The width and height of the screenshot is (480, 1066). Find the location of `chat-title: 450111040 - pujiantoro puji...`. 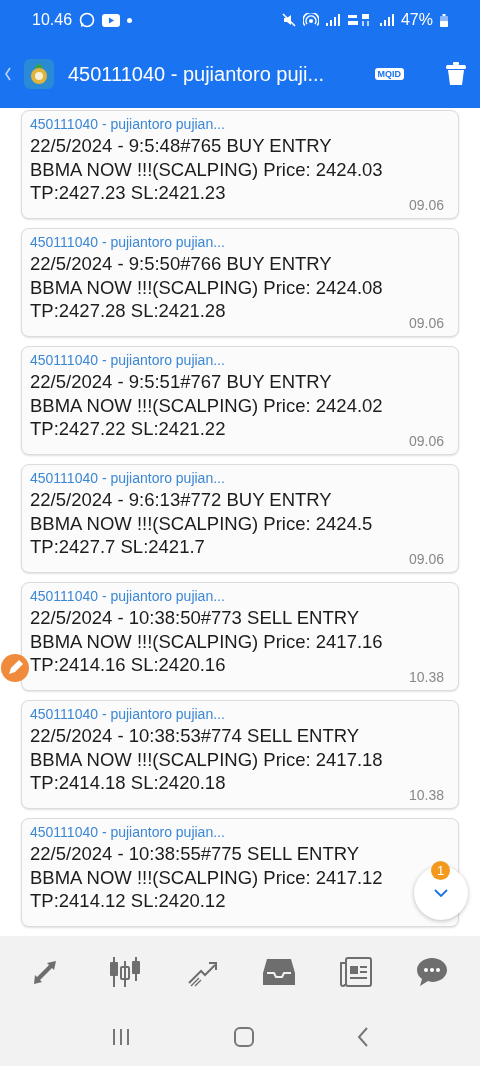

chat-title: 450111040 - pujiantoro puji... is located at coordinates (197, 74).